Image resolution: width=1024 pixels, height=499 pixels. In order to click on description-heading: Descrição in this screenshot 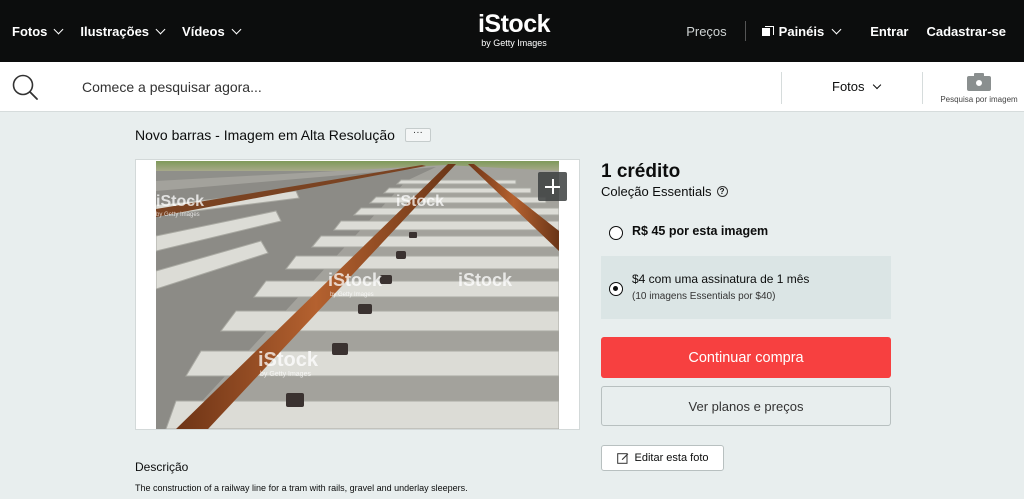, I will do `click(162, 467)`.